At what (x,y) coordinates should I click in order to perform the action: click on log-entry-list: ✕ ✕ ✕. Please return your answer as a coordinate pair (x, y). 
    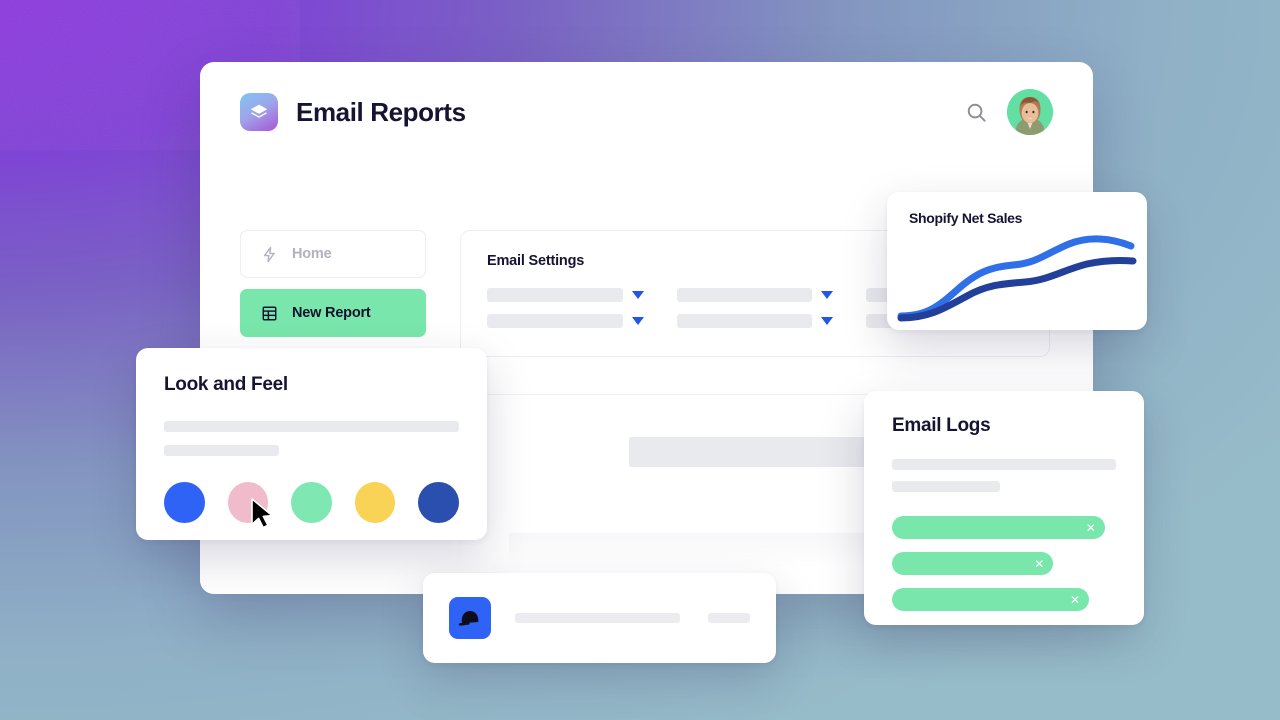
    Looking at the image, I should click on (1004, 563).